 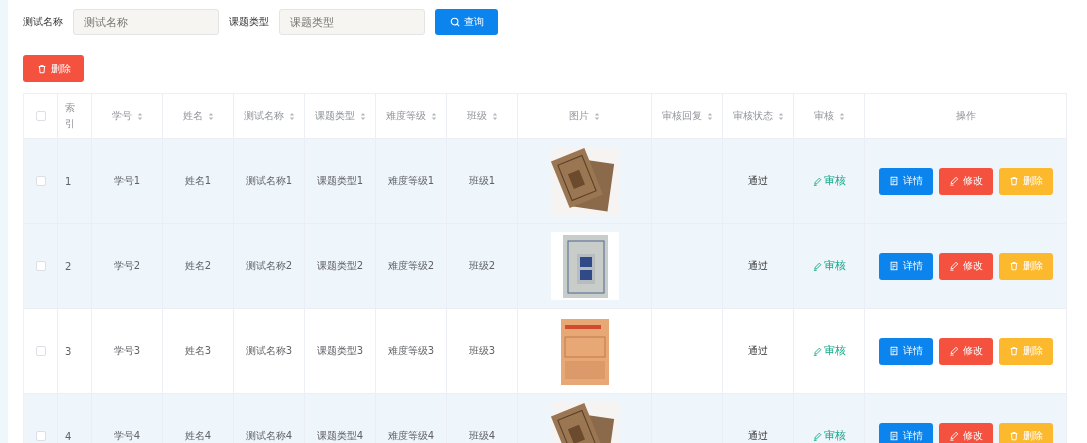 I want to click on search-icon, so click(x=454, y=22).